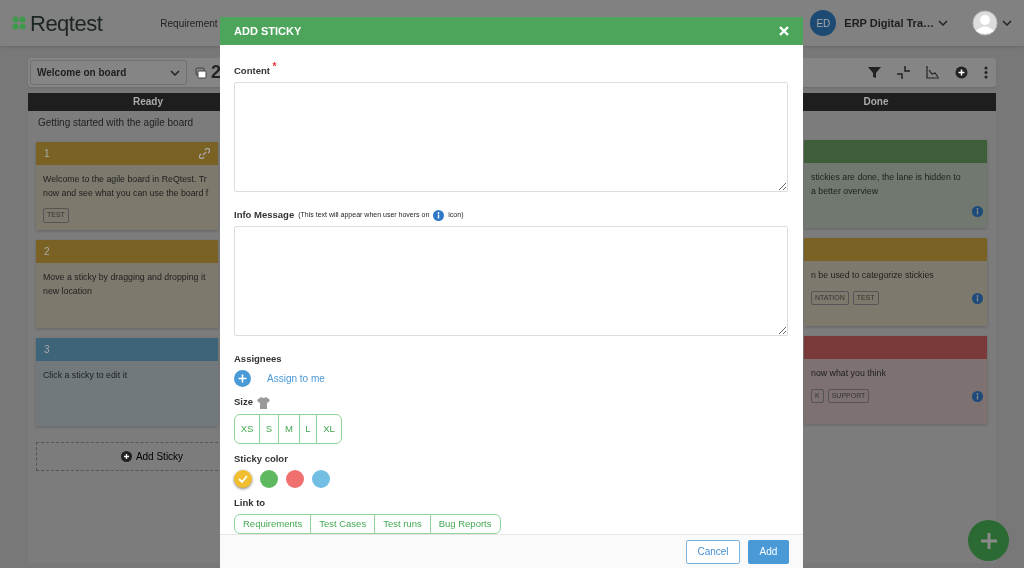  I want to click on user-avatar-icon, so click(985, 23).